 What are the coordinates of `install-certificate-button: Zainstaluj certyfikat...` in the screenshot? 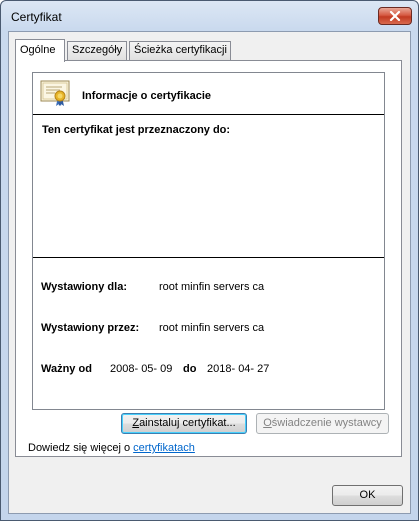 It's located at (184, 423).